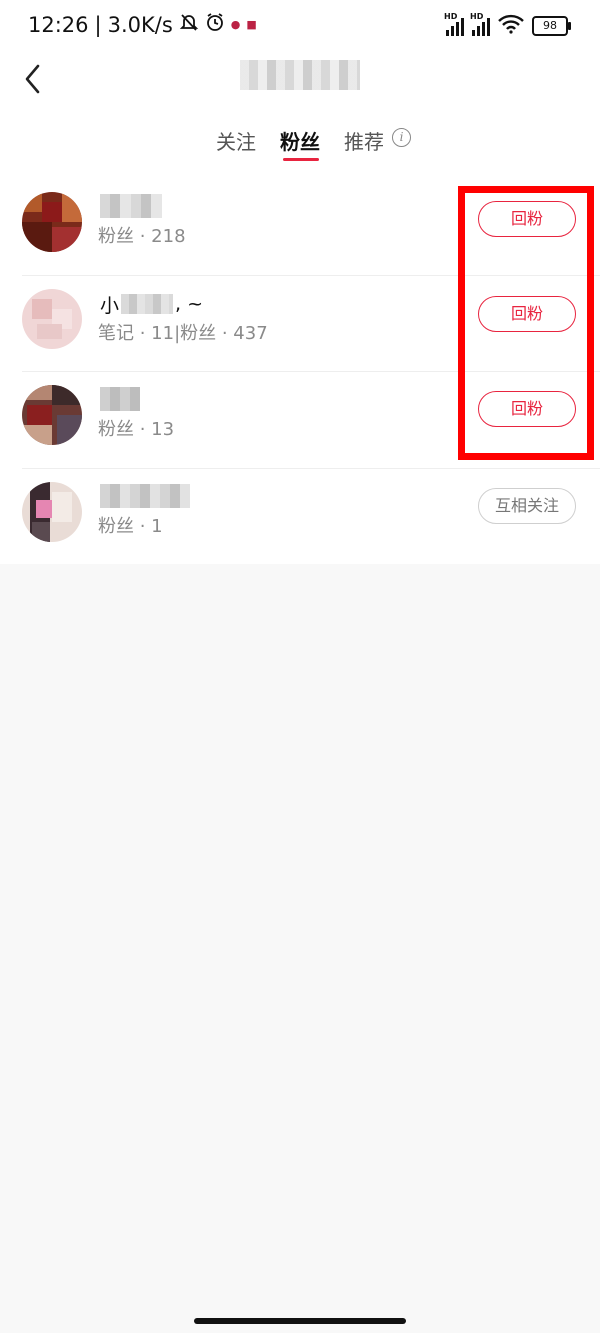 This screenshot has width=600, height=1333. I want to click on tab-following: 关注, so click(236, 140).